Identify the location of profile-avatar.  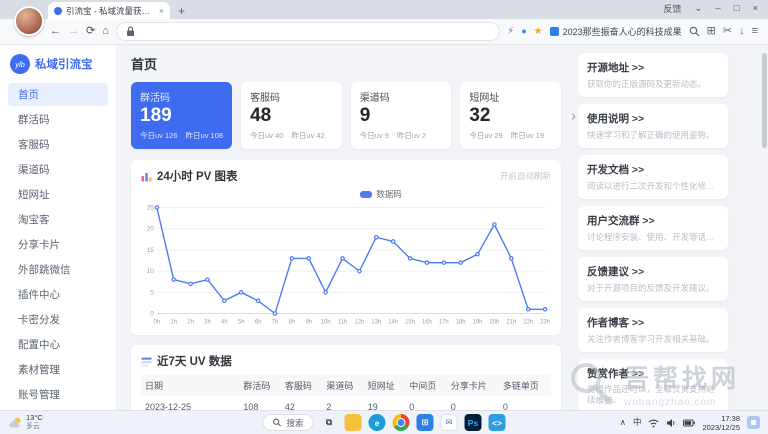
(29, 21).